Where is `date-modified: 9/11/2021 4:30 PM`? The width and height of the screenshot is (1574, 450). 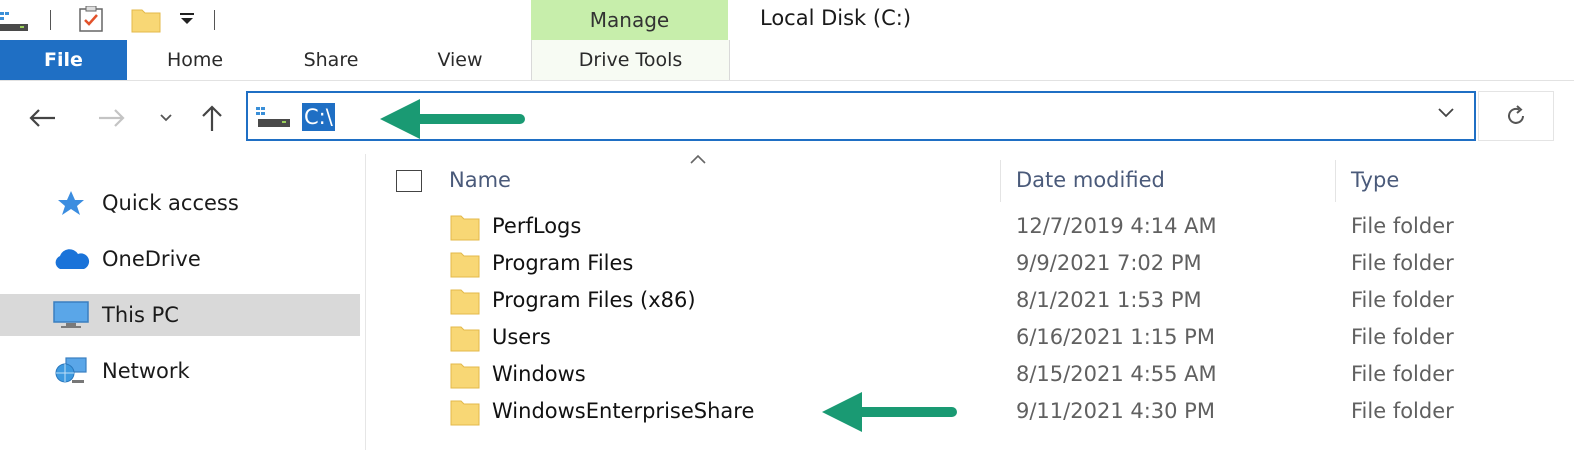 date-modified: 9/11/2021 4:30 PM is located at coordinates (1115, 411).